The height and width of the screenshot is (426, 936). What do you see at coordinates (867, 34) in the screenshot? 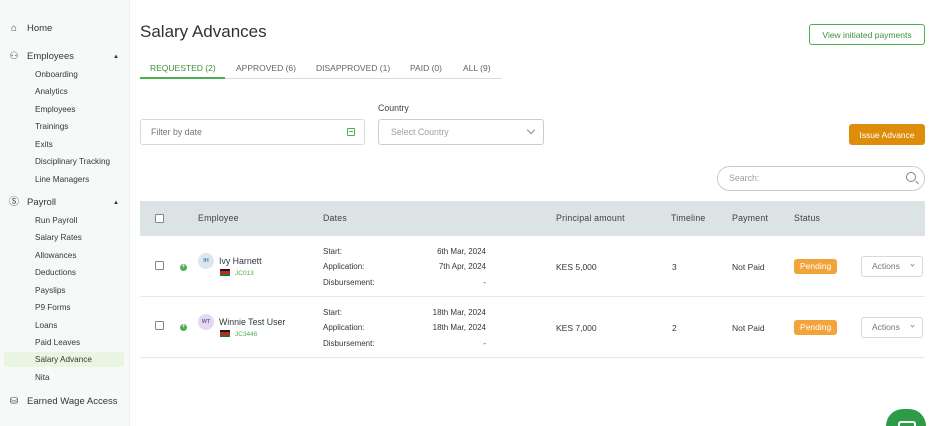
I see `view-initiated-payments-button: View initiated payments` at bounding box center [867, 34].